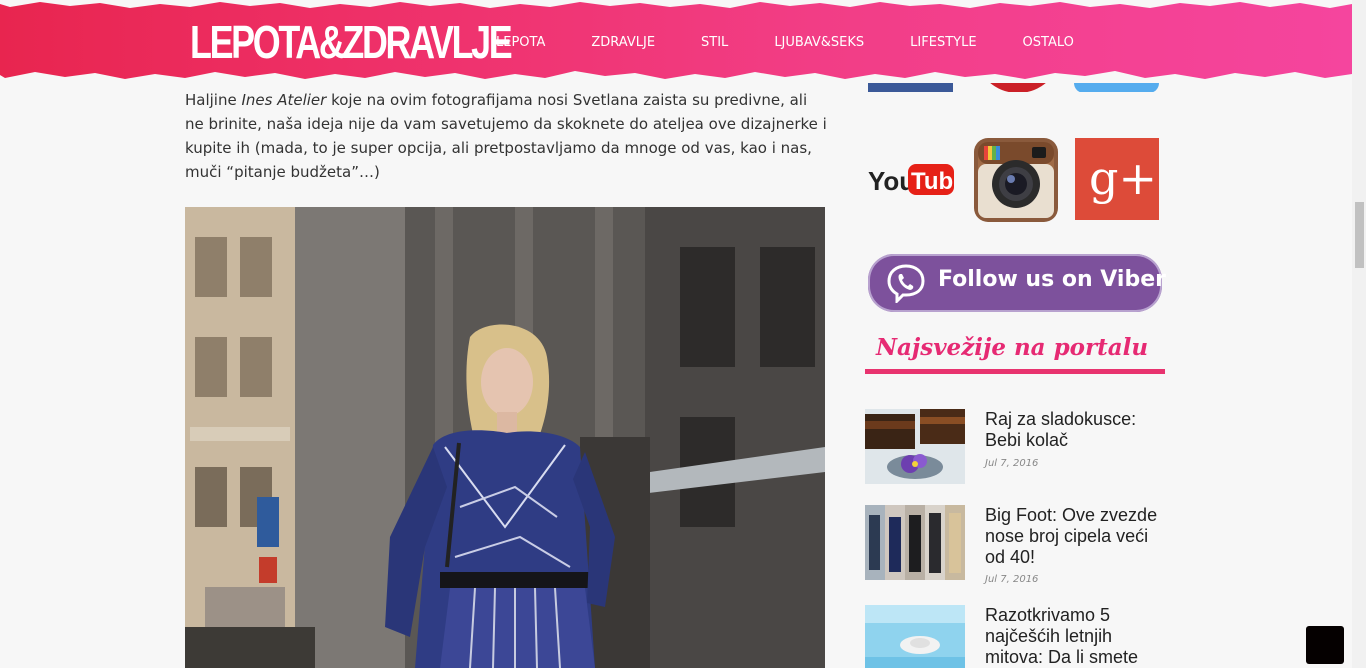 The image size is (1366, 668). Describe the element at coordinates (1012, 347) in the screenshot. I see `latest-posts-title: Najsvežije na portalu` at that location.